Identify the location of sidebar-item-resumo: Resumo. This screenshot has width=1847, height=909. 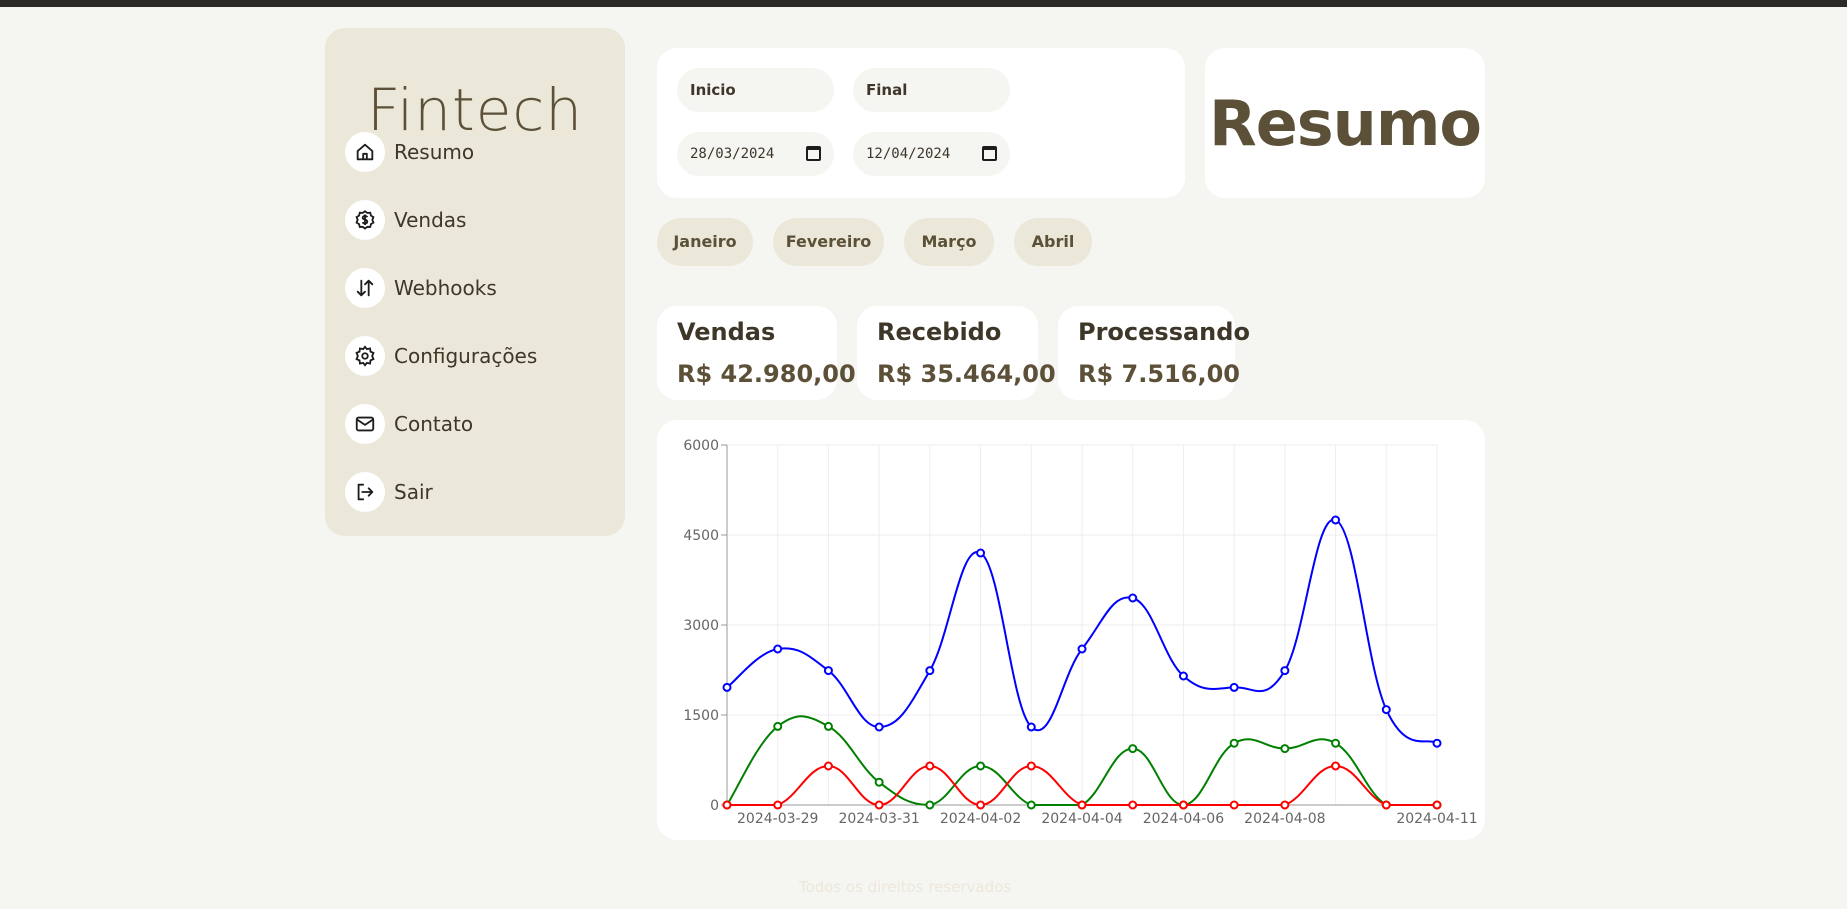
(409, 152).